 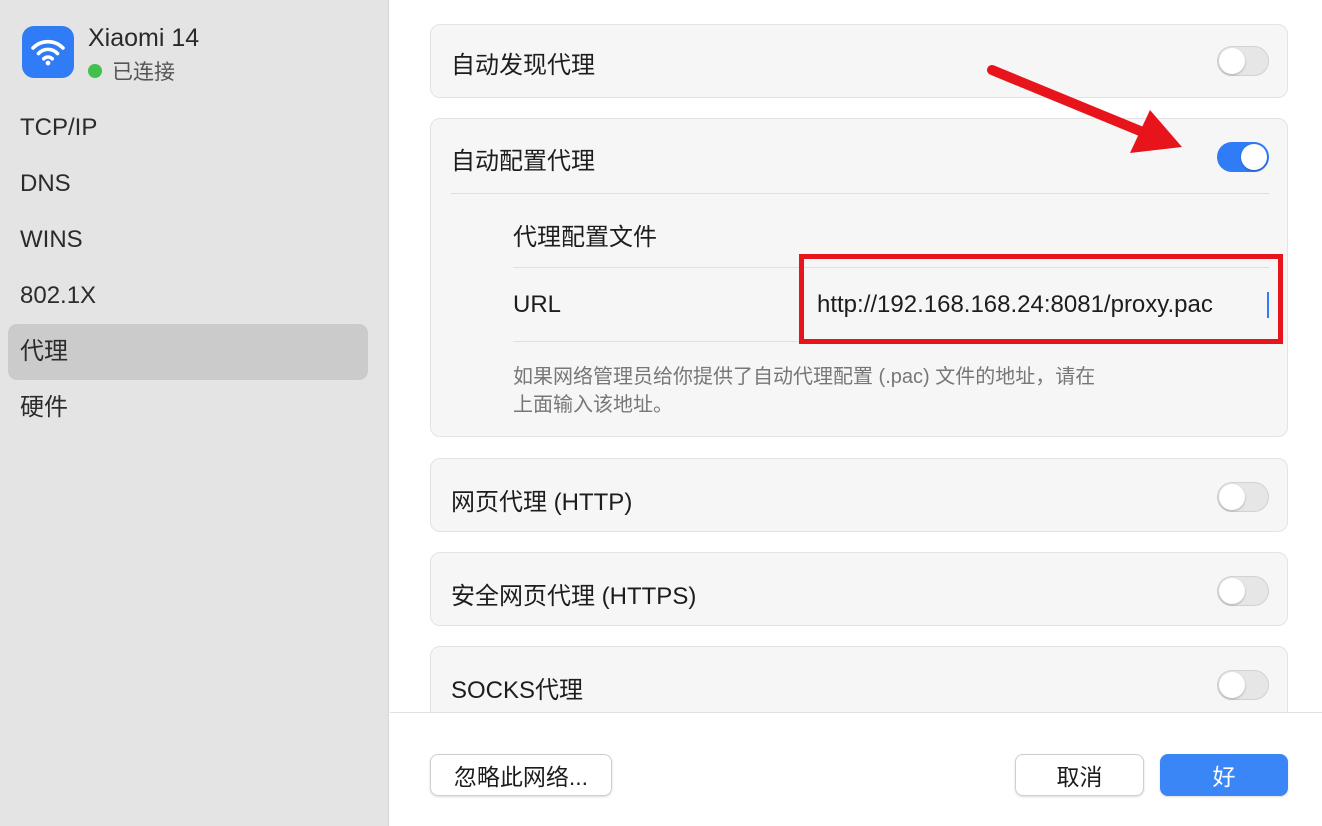 What do you see at coordinates (585, 237) in the screenshot?
I see `config-file-label: 代理配置文件` at bounding box center [585, 237].